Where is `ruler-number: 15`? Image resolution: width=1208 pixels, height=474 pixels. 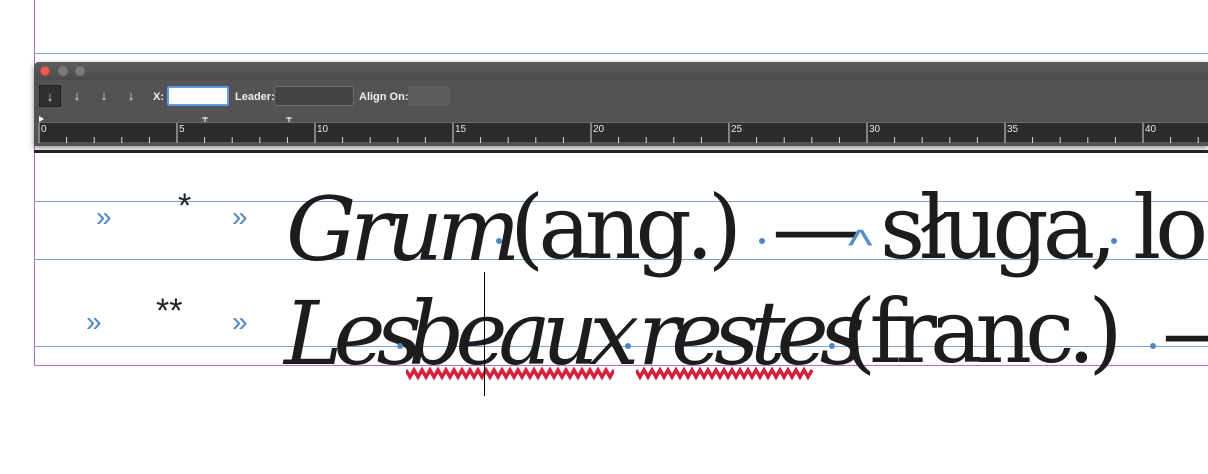 ruler-number: 15 is located at coordinates (461, 129).